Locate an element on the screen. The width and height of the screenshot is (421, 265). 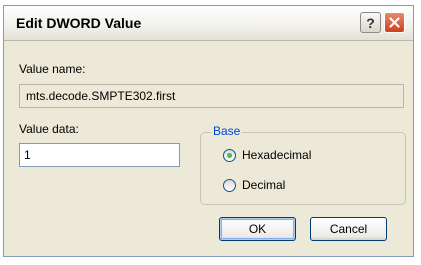
help-icon: ? is located at coordinates (370, 22).